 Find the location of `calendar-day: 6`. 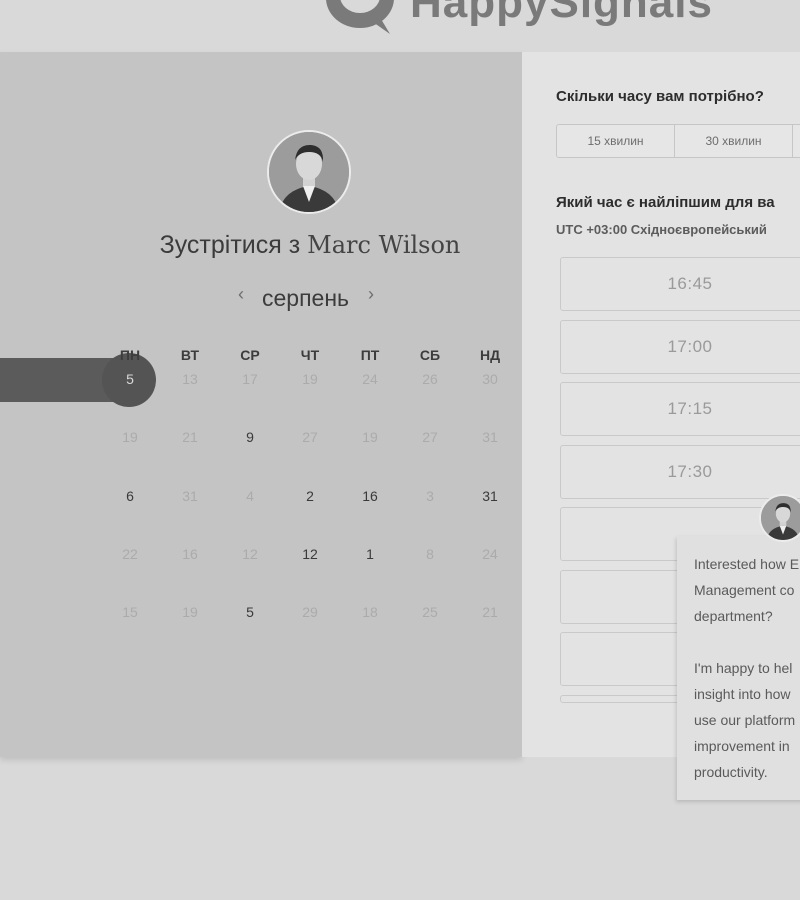

calendar-day: 6 is located at coordinates (130, 496).